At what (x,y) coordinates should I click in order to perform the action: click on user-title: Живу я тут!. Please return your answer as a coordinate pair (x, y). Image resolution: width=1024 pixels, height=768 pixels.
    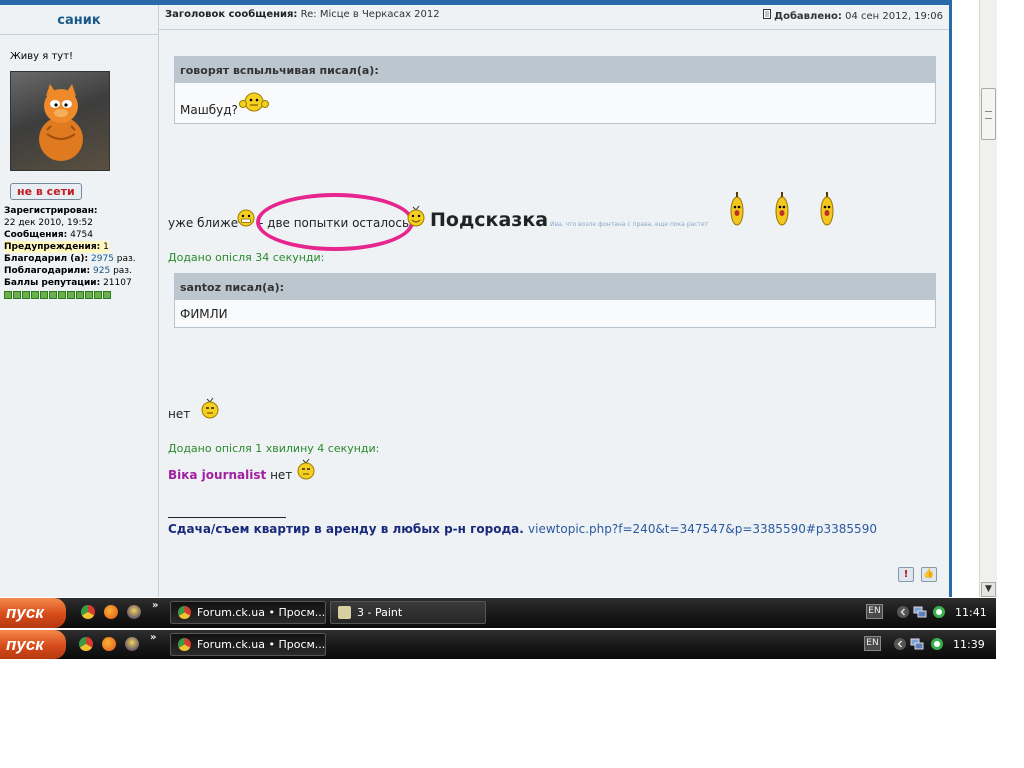
    Looking at the image, I should click on (42, 56).